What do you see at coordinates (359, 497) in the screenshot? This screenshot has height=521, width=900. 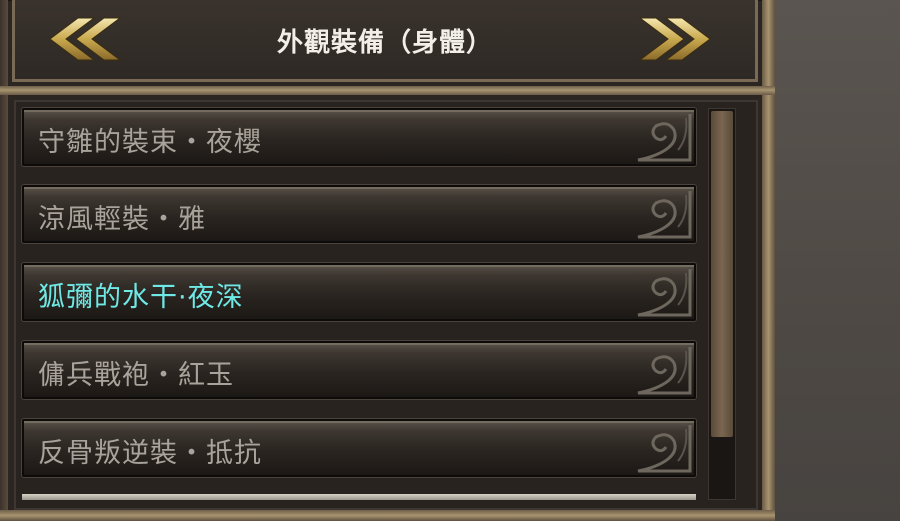 I see `list-item-partial` at bounding box center [359, 497].